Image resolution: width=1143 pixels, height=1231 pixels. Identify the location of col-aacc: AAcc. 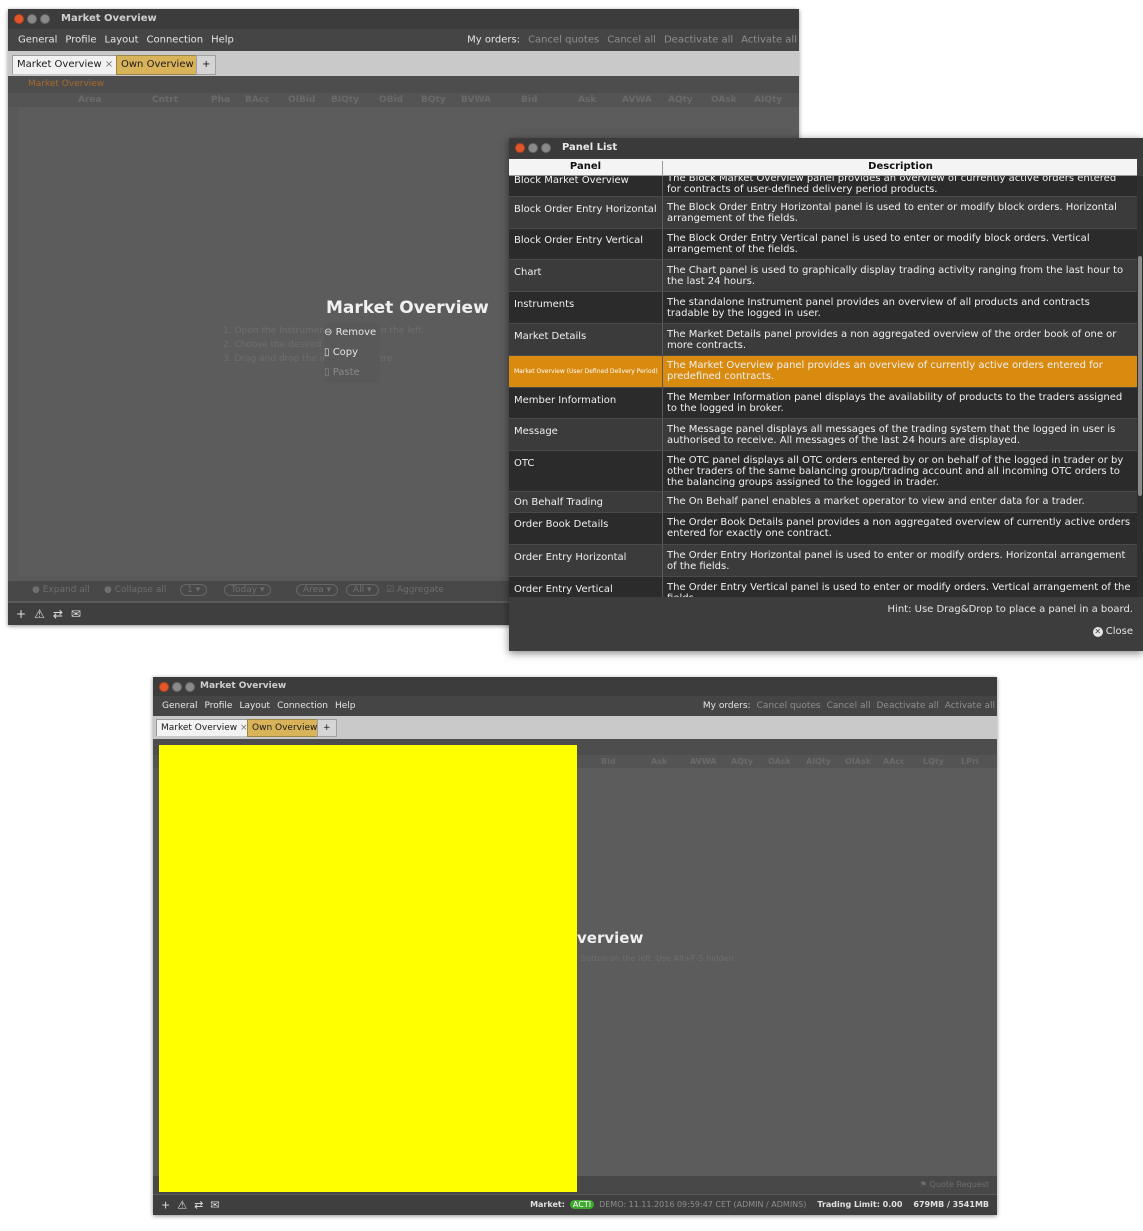
(894, 761).